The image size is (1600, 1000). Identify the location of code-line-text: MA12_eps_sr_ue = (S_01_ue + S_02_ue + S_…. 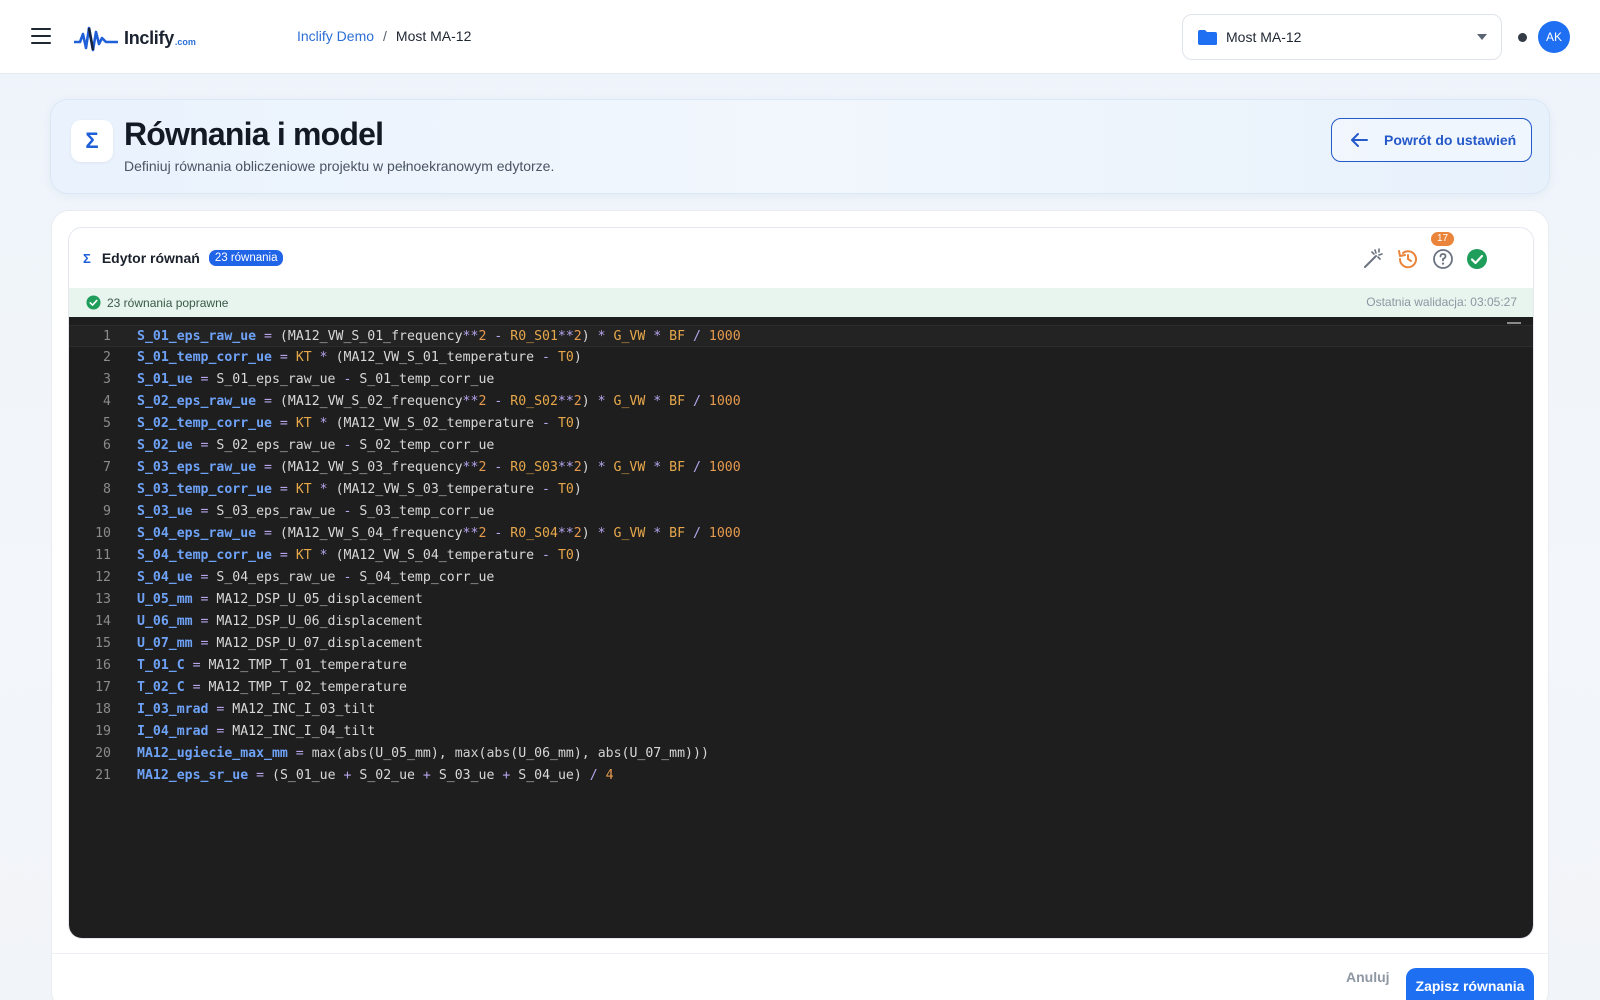
(375, 775).